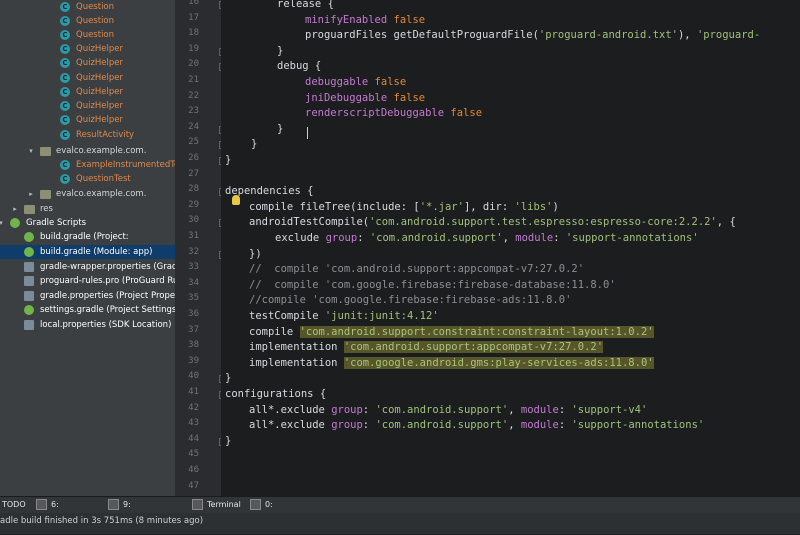  What do you see at coordinates (355, 82) in the screenshot?
I see `code-line: debuggable false` at bounding box center [355, 82].